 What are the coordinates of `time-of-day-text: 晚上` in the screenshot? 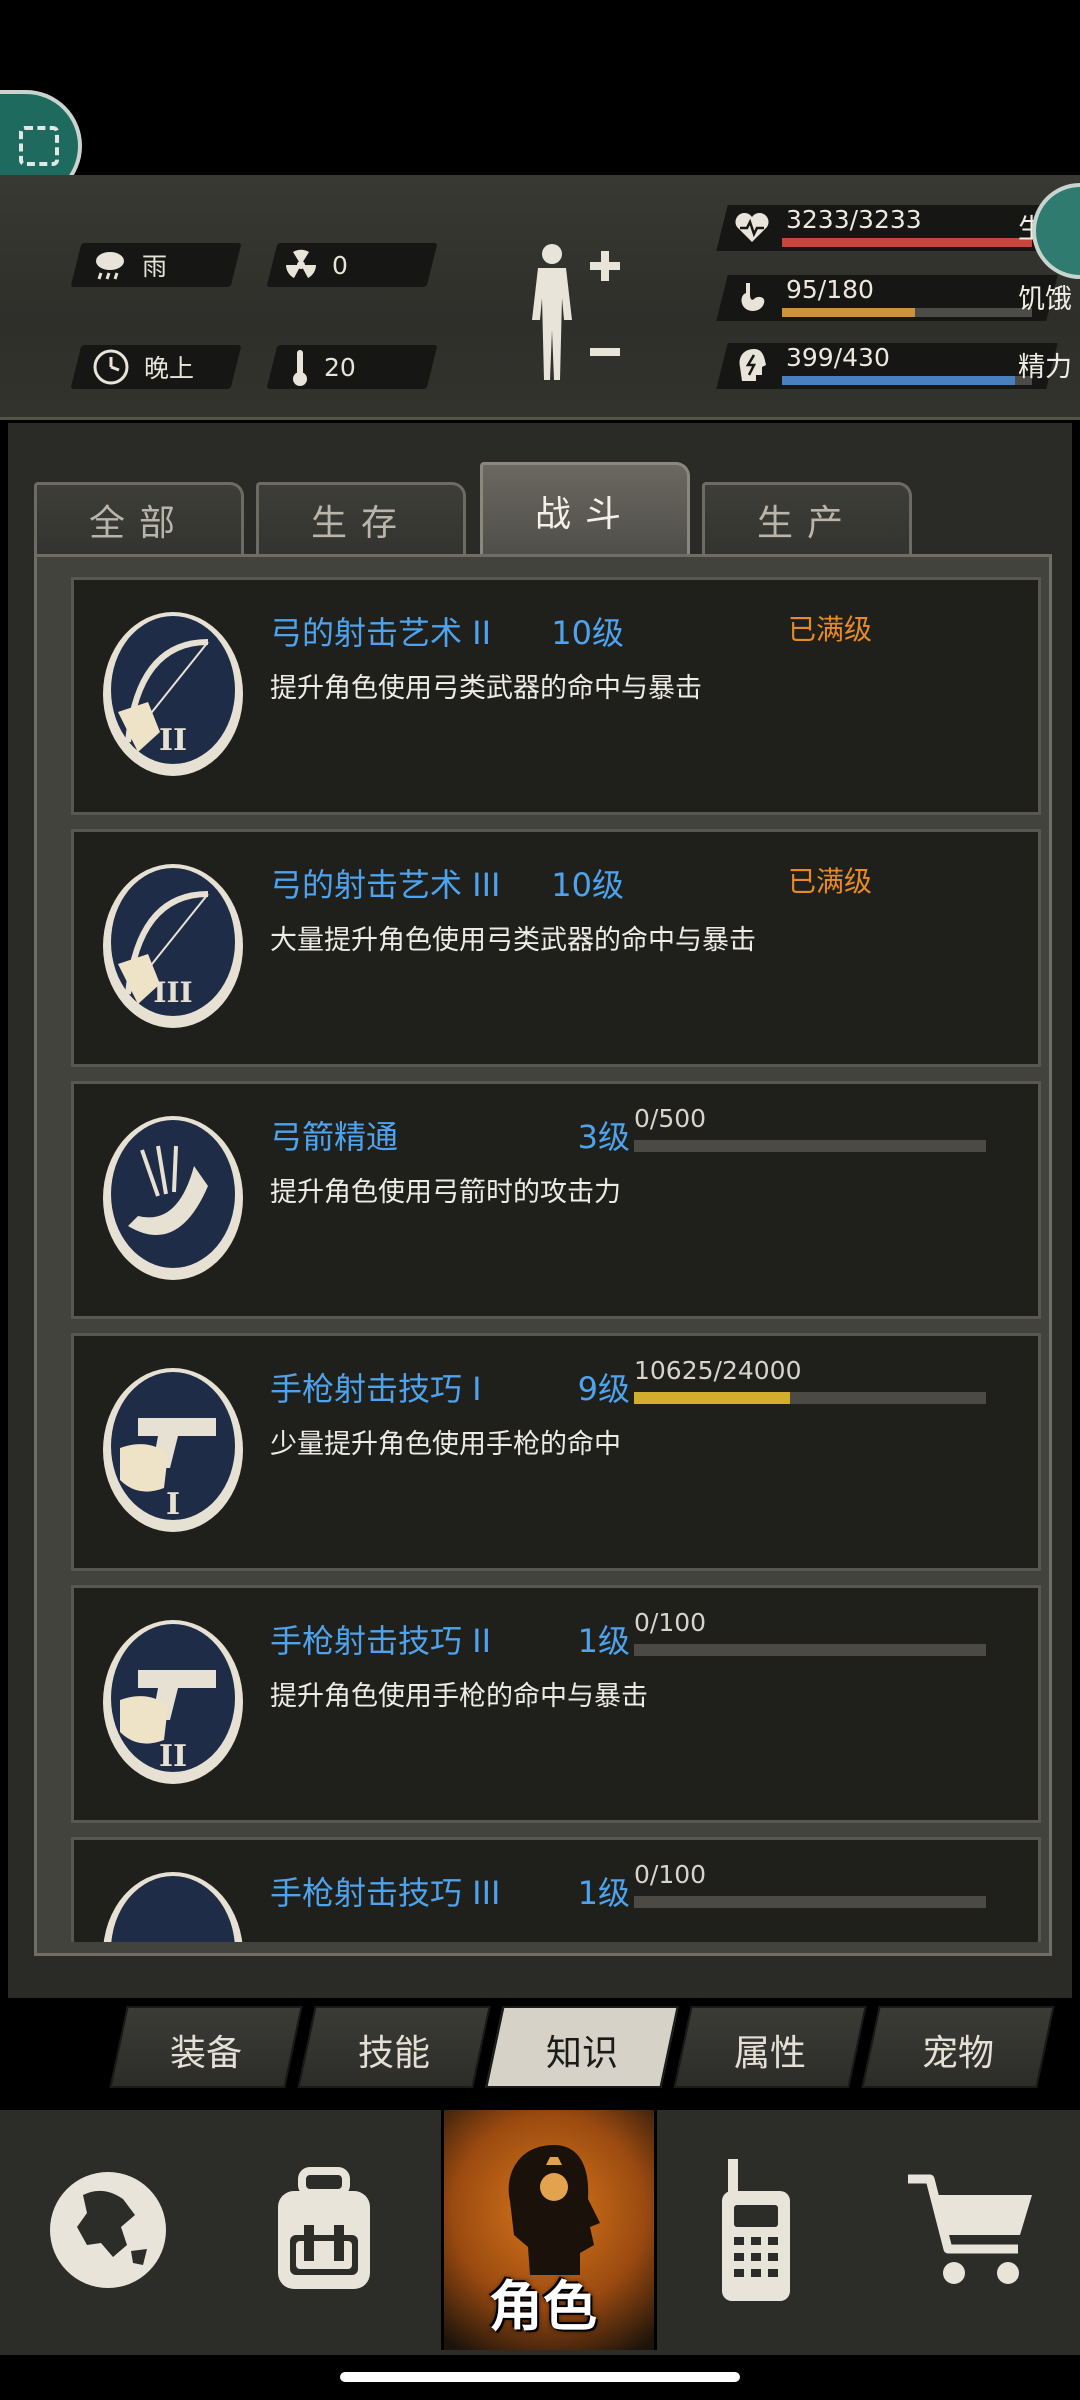 It's located at (169, 368).